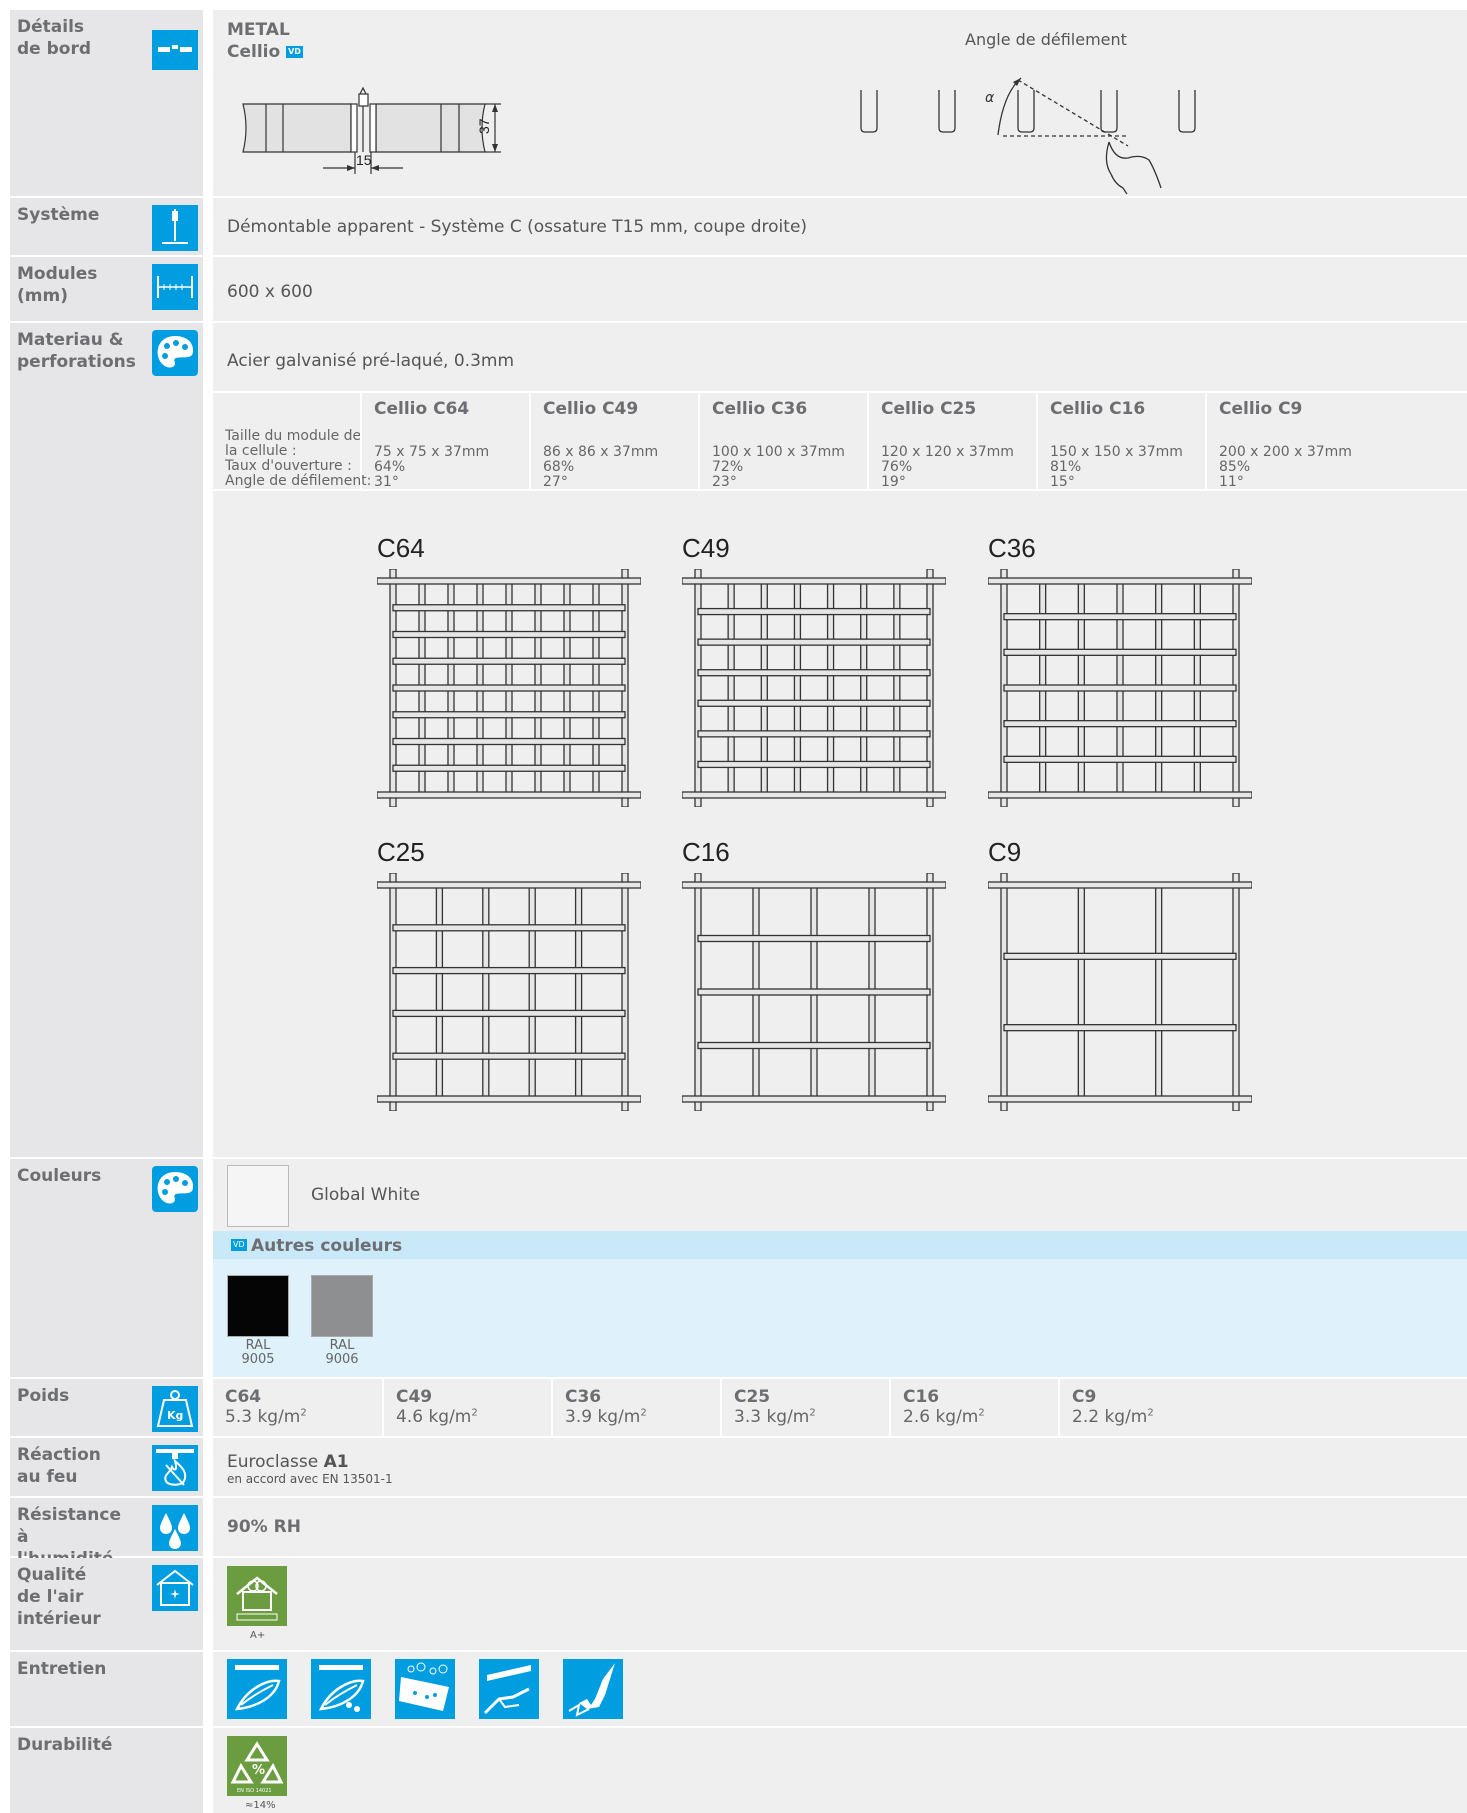 The image size is (1467, 1813). I want to click on perforation-column: Cellio C9 200 x 200 x 37mm 85% 11°, so click(1290, 441).